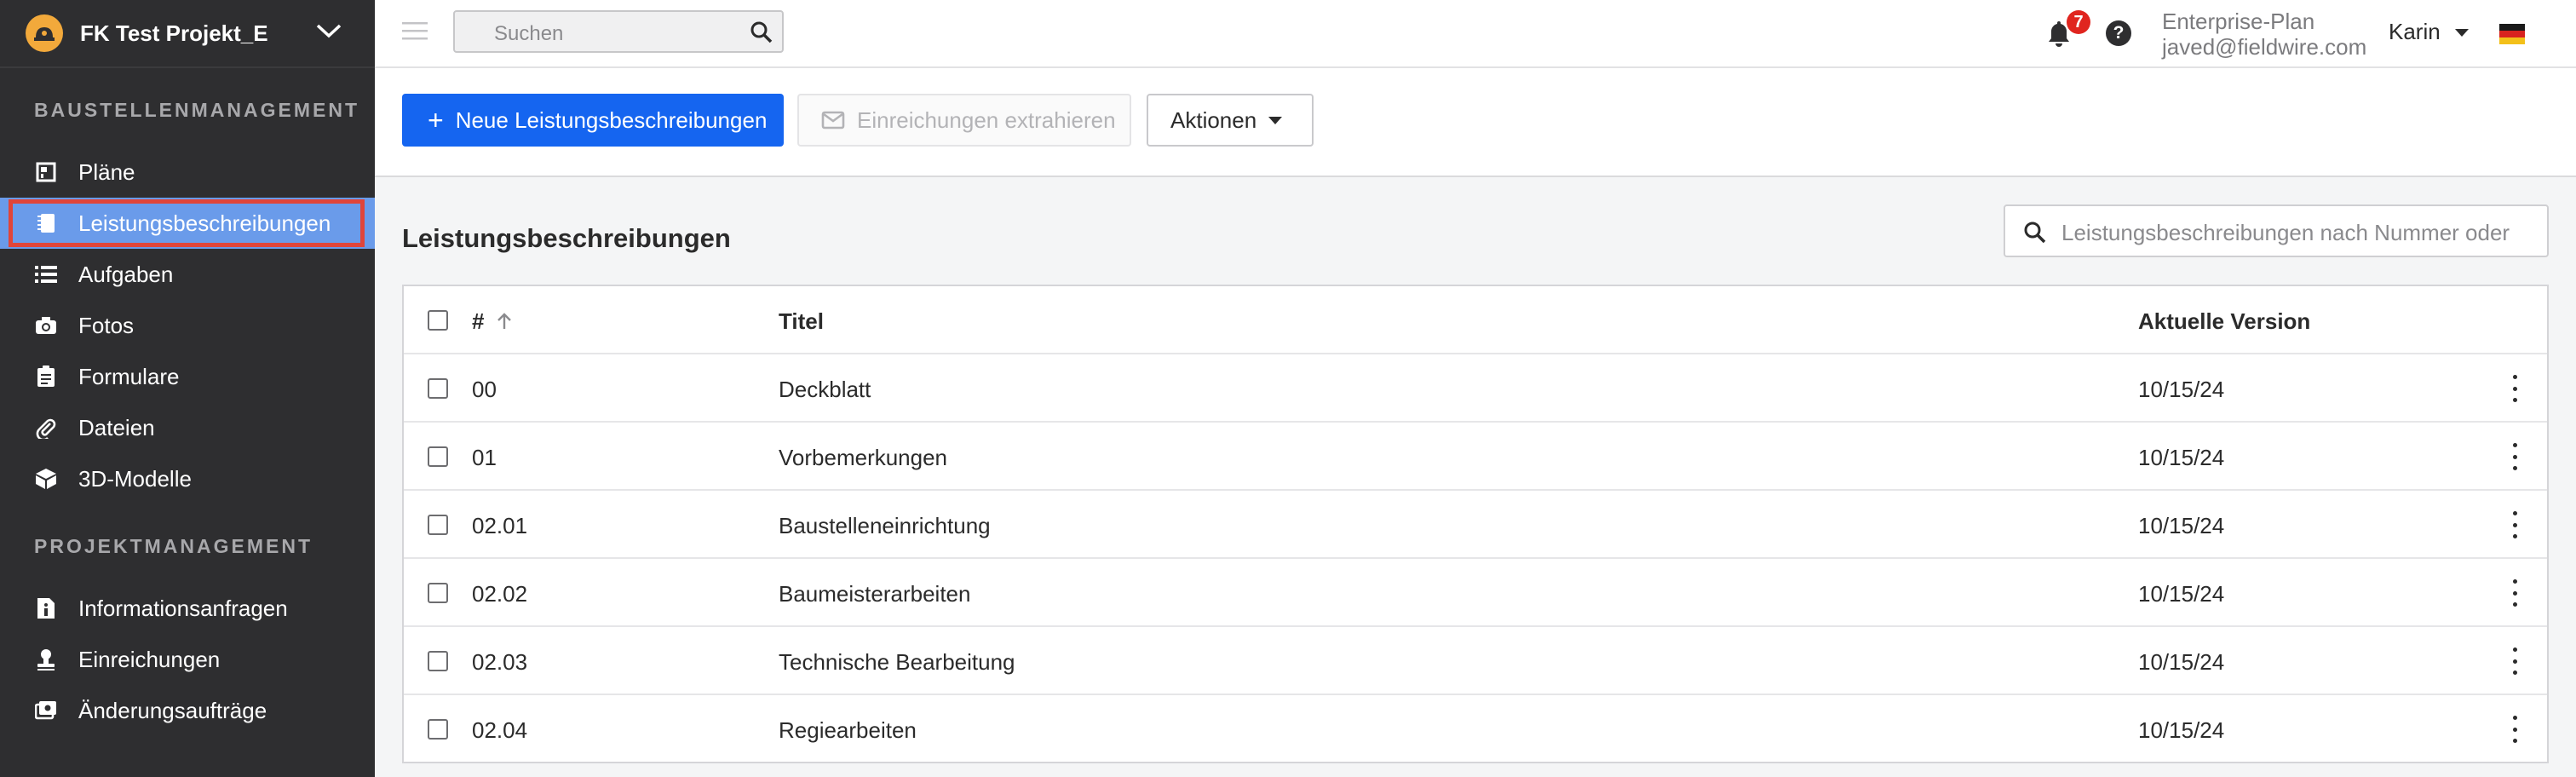 The width and height of the screenshot is (2576, 777). I want to click on camera-icon, so click(46, 325).